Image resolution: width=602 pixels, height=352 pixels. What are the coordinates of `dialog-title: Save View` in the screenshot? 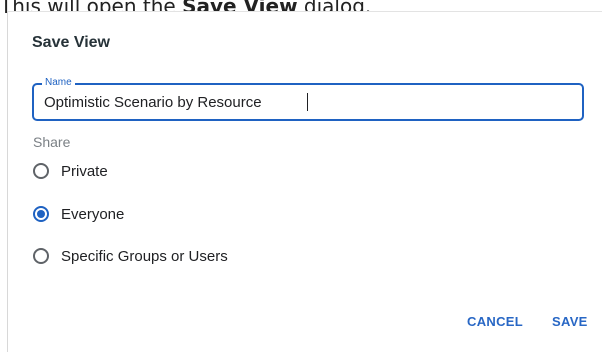 It's located at (71, 42).